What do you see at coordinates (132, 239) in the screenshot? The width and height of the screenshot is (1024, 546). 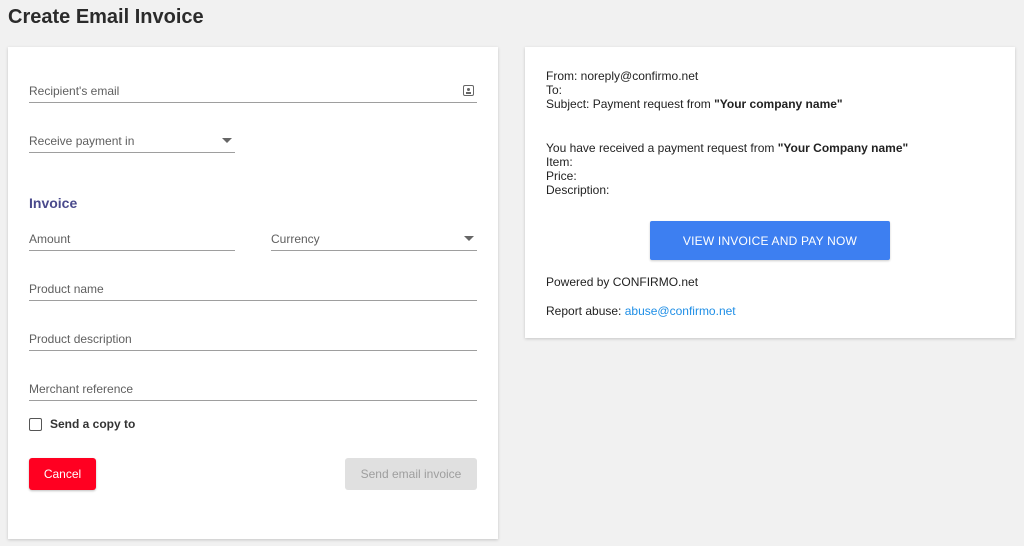 I see `amount-input: Amount` at bounding box center [132, 239].